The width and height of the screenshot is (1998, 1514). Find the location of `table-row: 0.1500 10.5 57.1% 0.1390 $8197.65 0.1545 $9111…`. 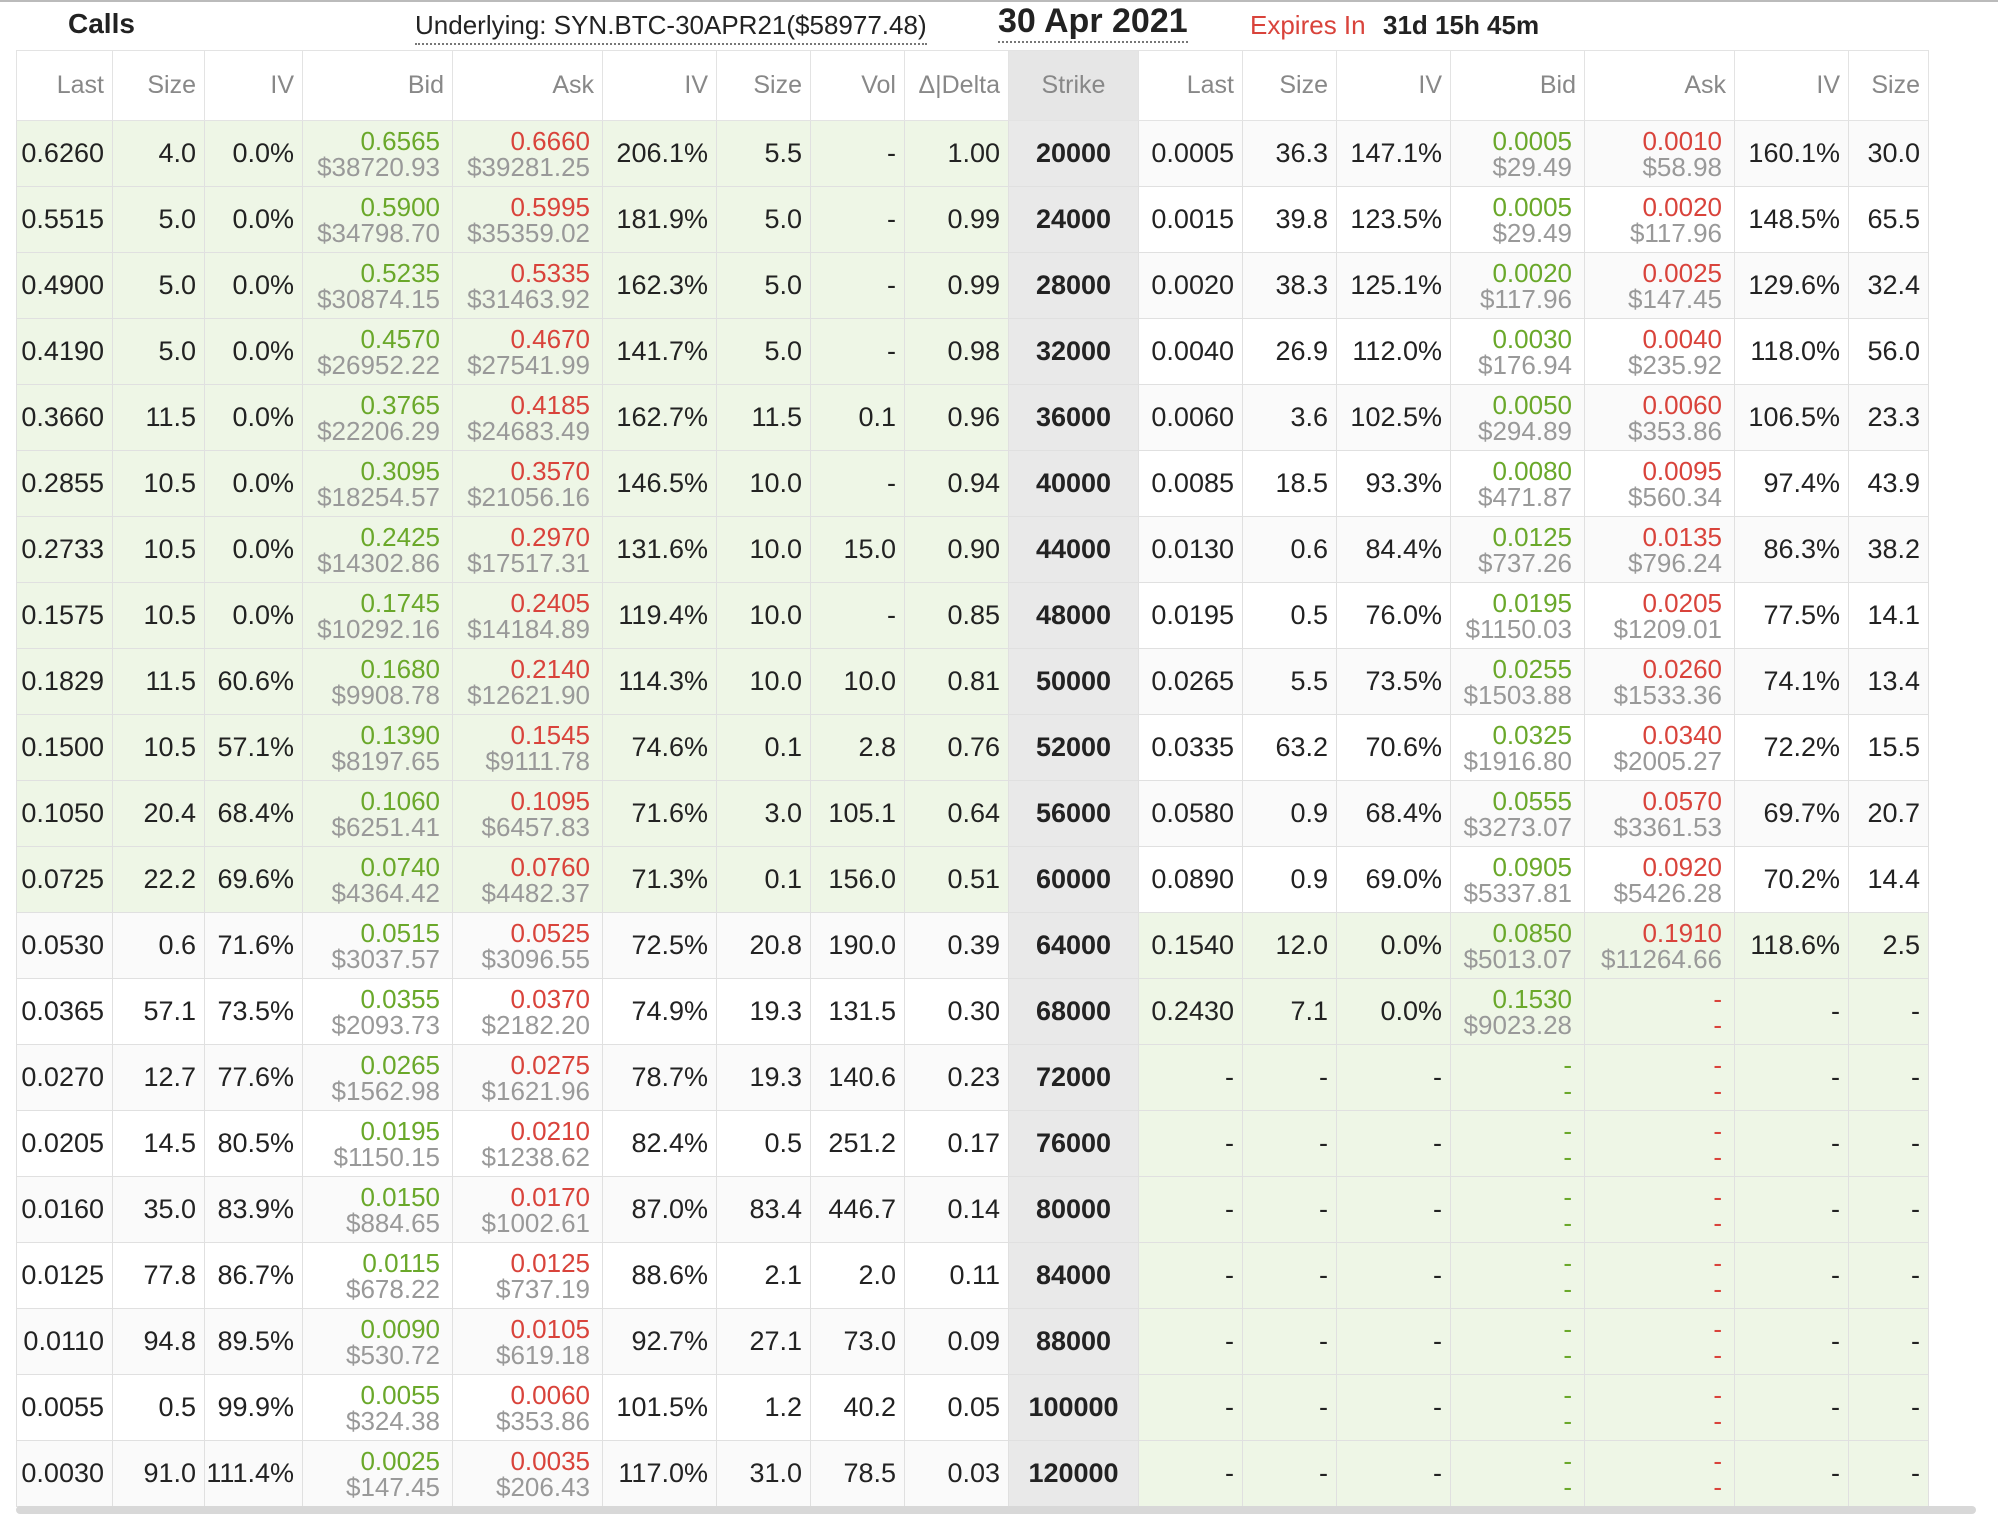

table-row: 0.1500 10.5 57.1% 0.1390 $8197.65 0.1545 $9111… is located at coordinates (972, 747).